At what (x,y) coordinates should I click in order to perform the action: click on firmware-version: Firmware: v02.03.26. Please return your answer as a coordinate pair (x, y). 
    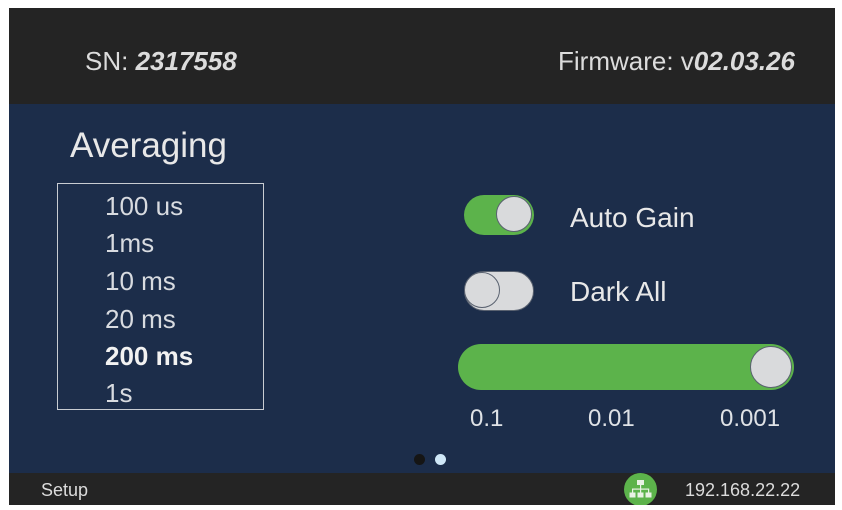
    Looking at the image, I should click on (676, 61).